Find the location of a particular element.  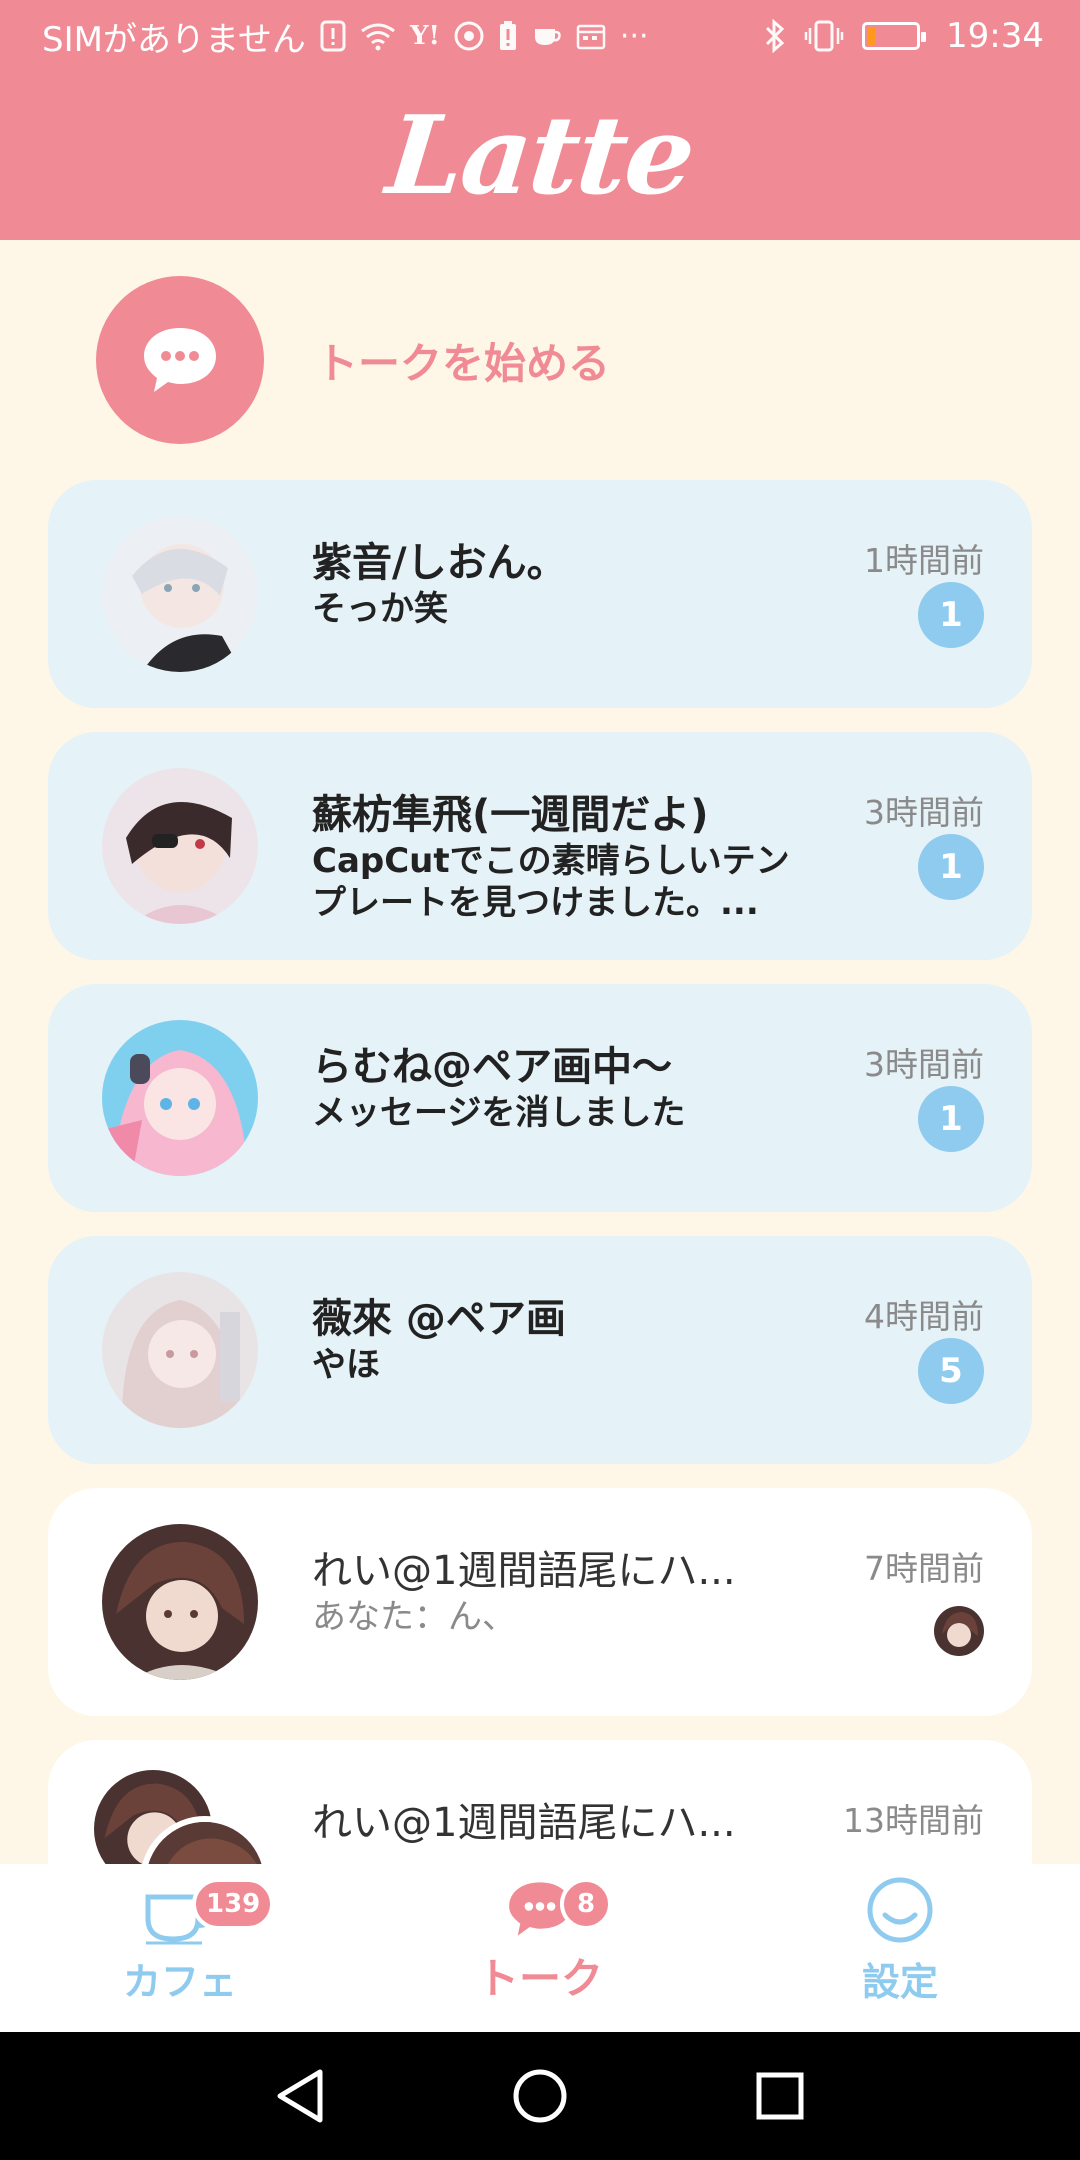

start-talk-label: トークを始める is located at coordinates (463, 360).